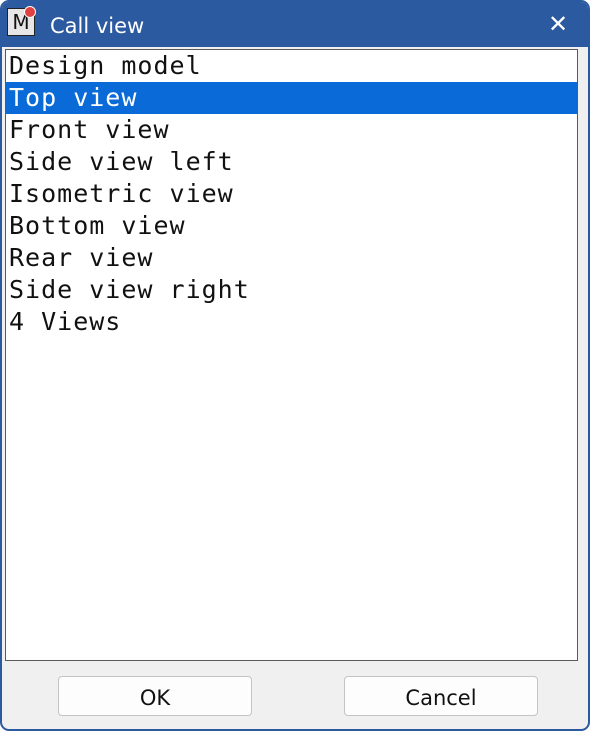  What do you see at coordinates (291, 98) in the screenshot?
I see `list-item-top-view: Top view` at bounding box center [291, 98].